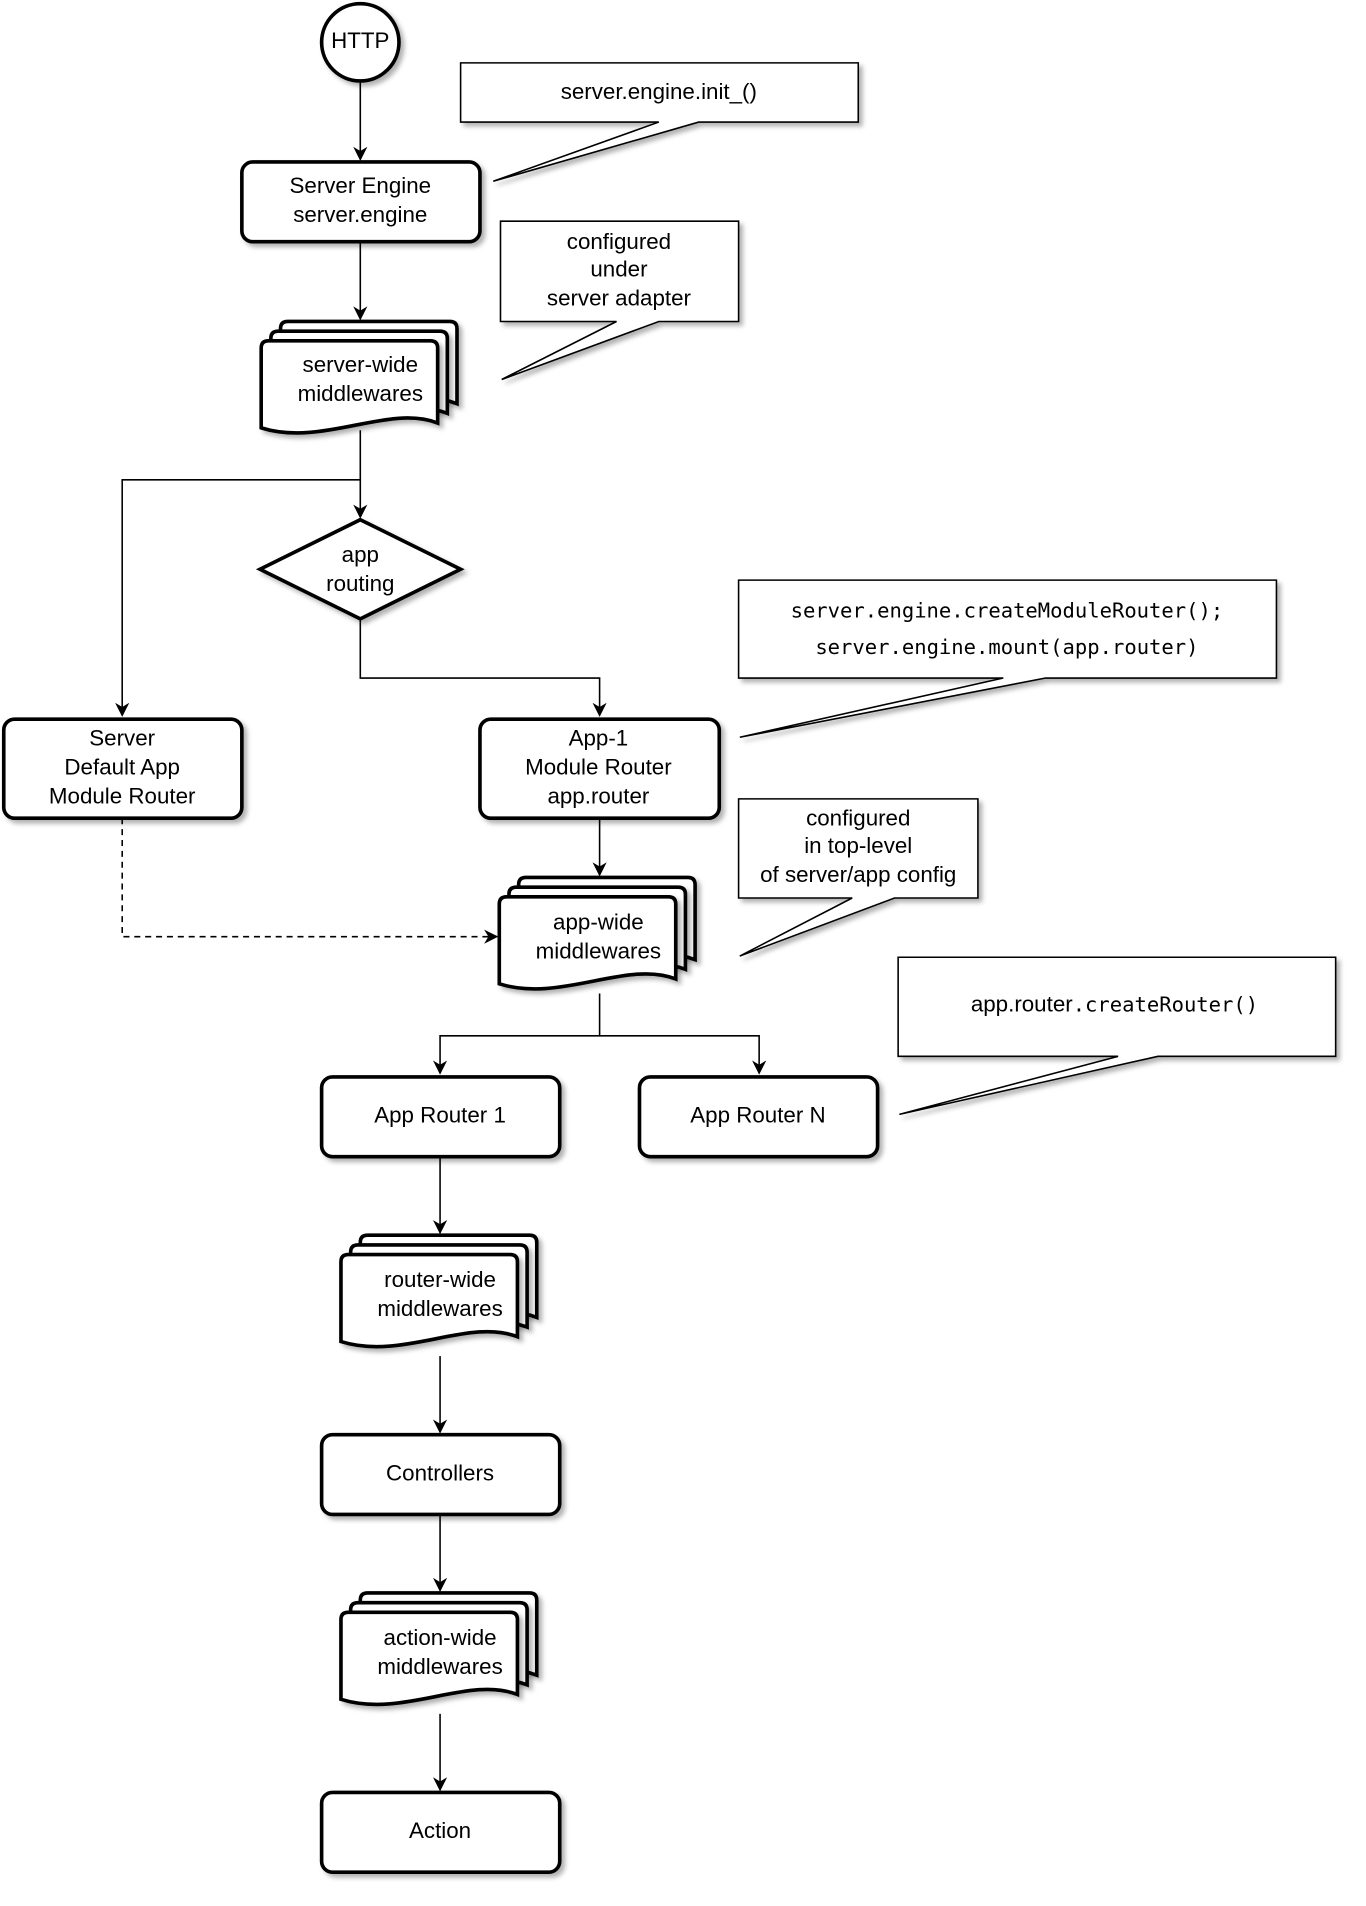 The image size is (1366, 1906). What do you see at coordinates (659, 122) in the screenshot?
I see `callout-engine-init: server.engine.init_()` at bounding box center [659, 122].